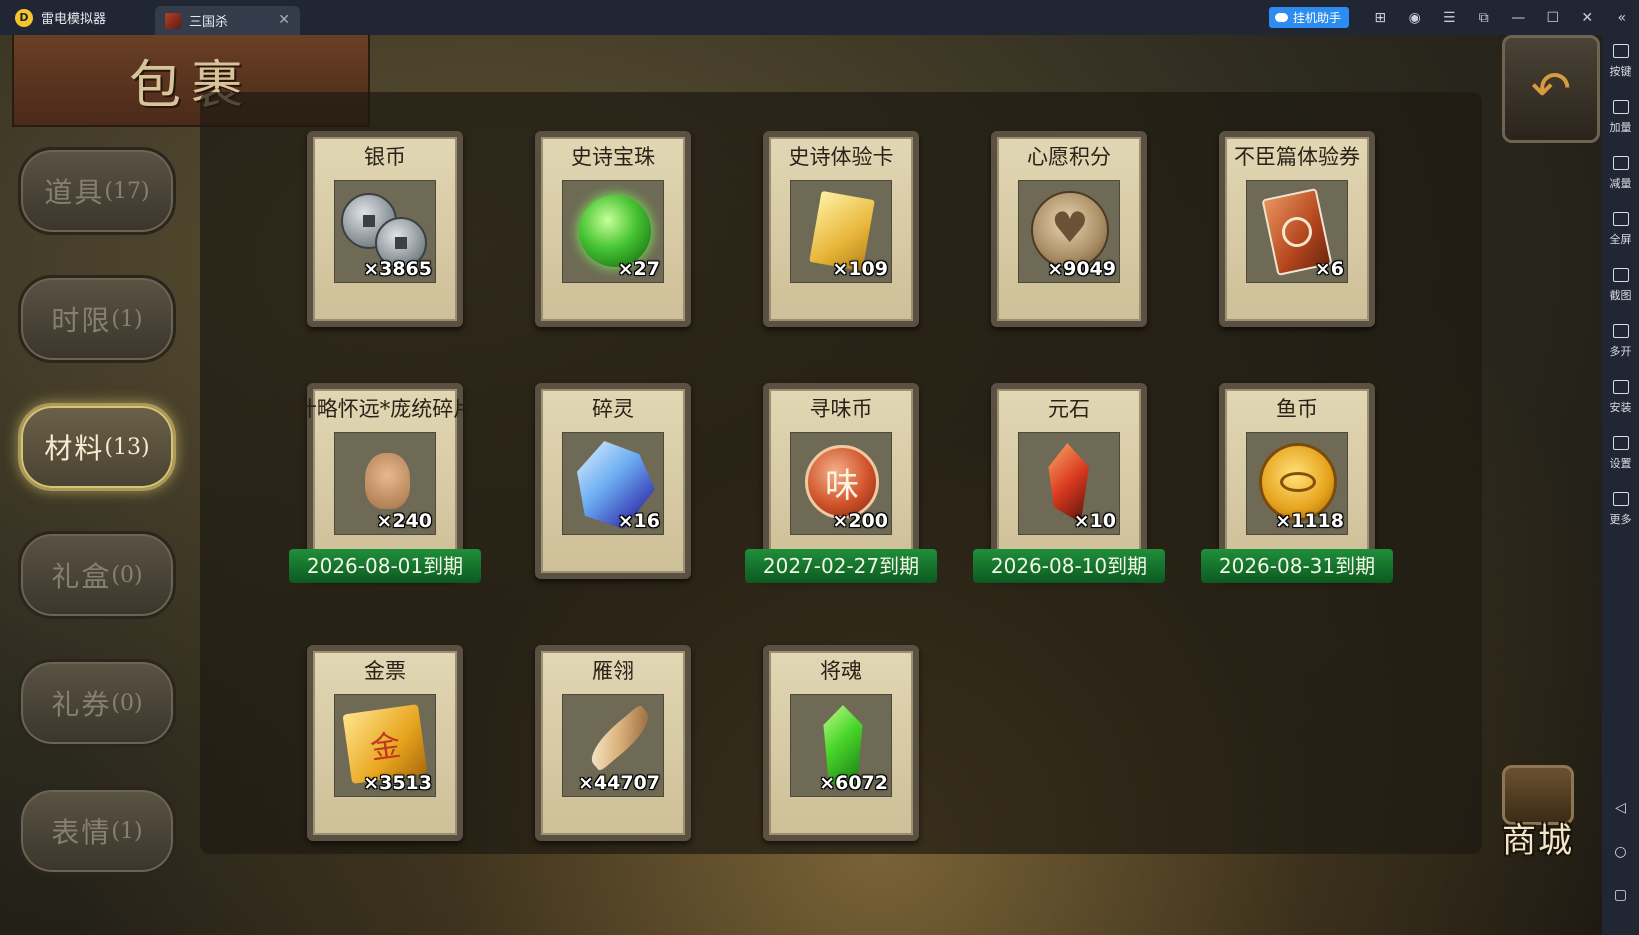 The image size is (1639, 935). Describe the element at coordinates (1297, 157) in the screenshot. I see `item-name: 不臣篇体验券` at that location.